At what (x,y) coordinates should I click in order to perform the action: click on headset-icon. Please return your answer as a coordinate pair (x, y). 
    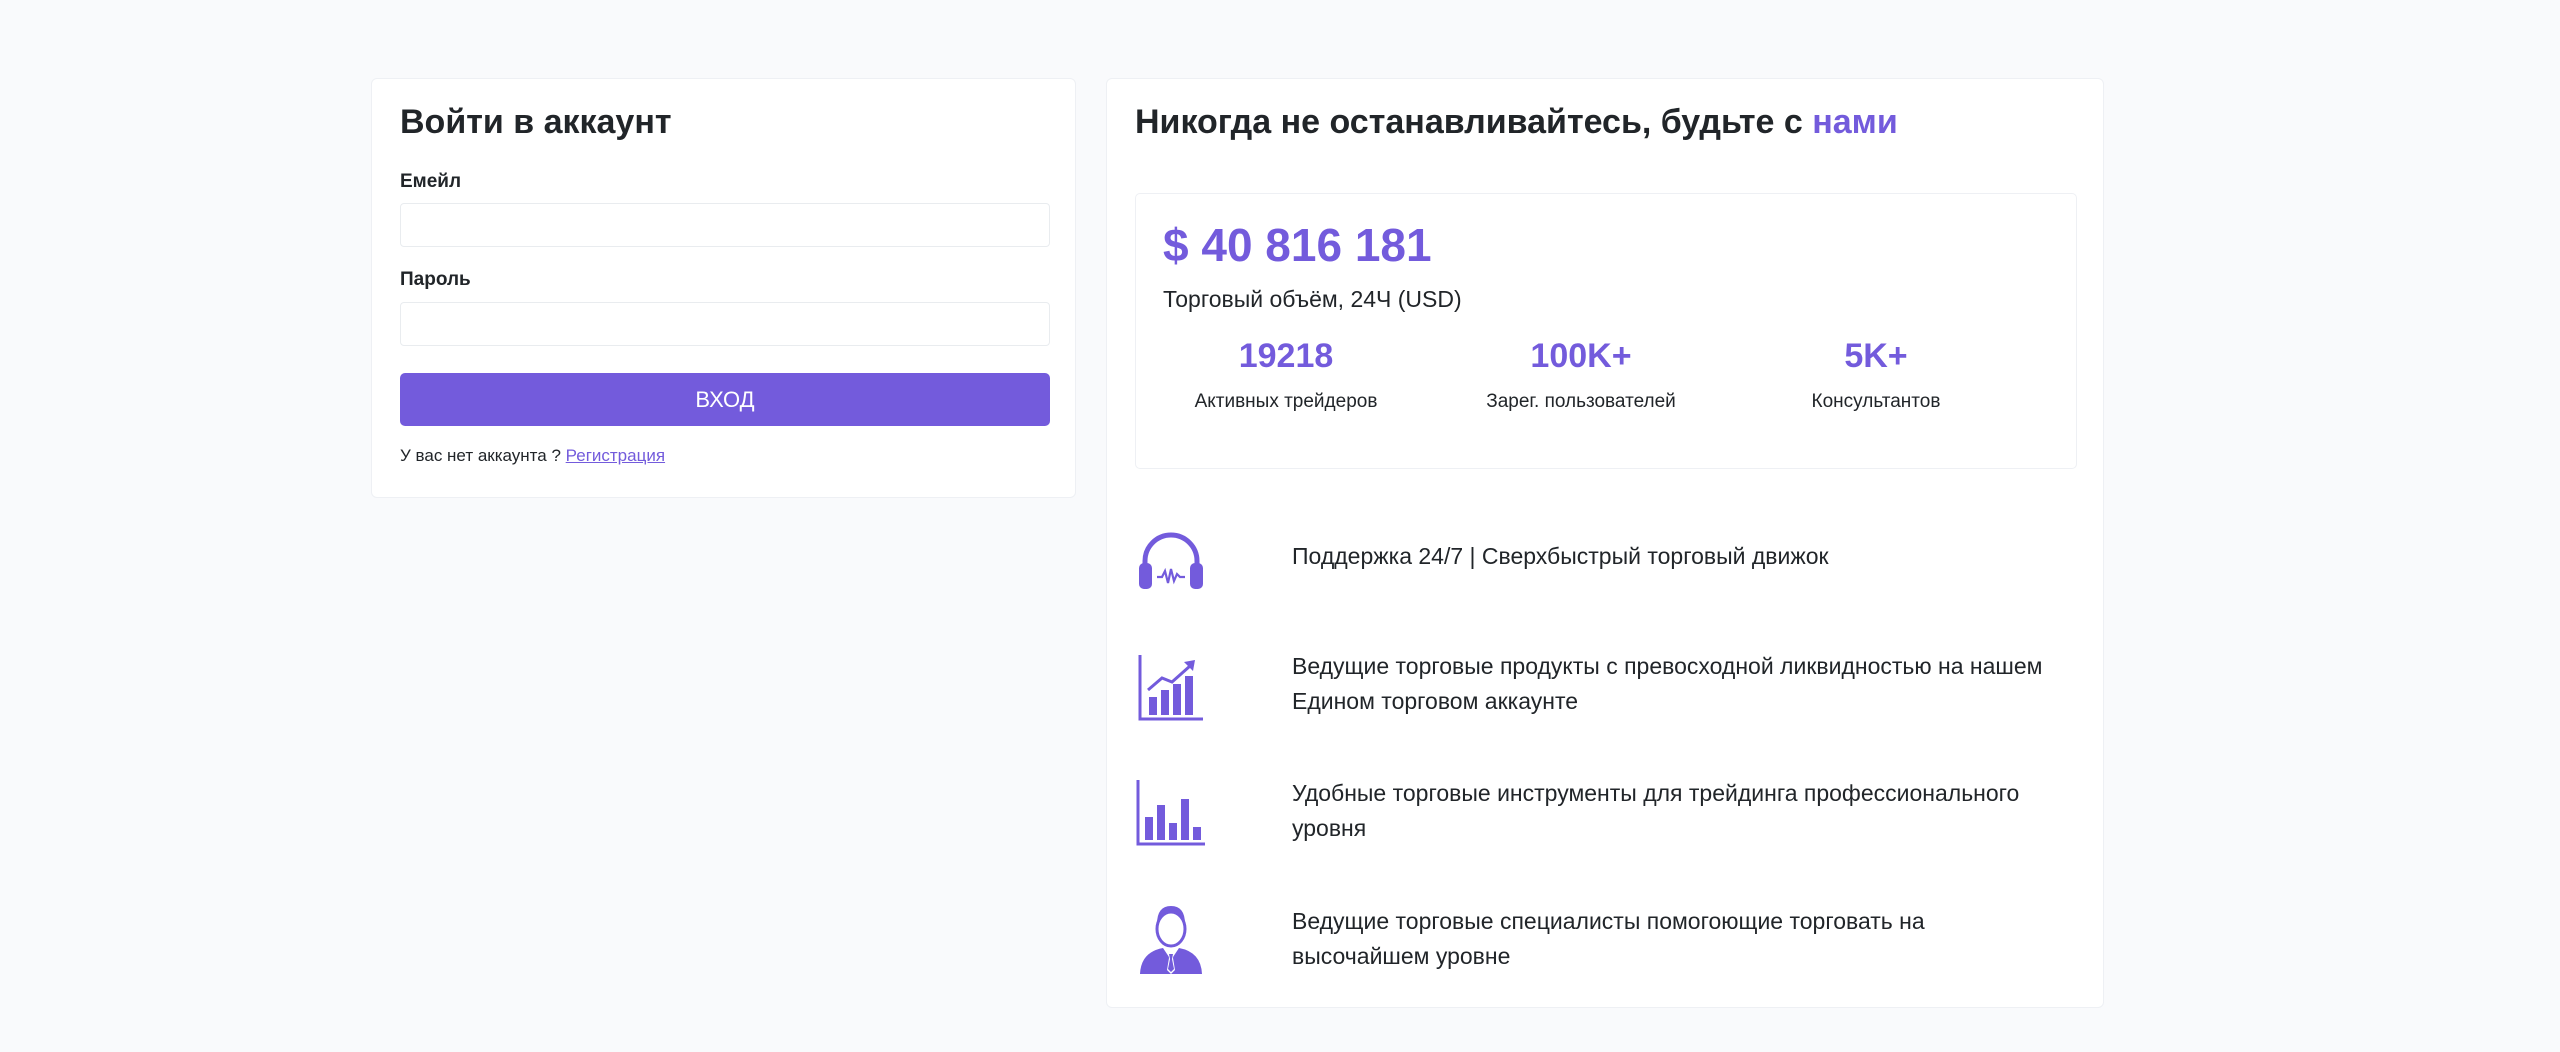
    Looking at the image, I should click on (1171, 560).